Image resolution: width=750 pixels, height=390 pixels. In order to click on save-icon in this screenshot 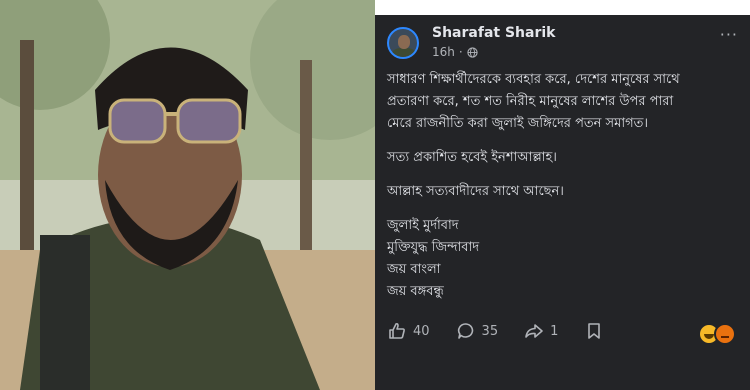, I will do `click(594, 331)`.